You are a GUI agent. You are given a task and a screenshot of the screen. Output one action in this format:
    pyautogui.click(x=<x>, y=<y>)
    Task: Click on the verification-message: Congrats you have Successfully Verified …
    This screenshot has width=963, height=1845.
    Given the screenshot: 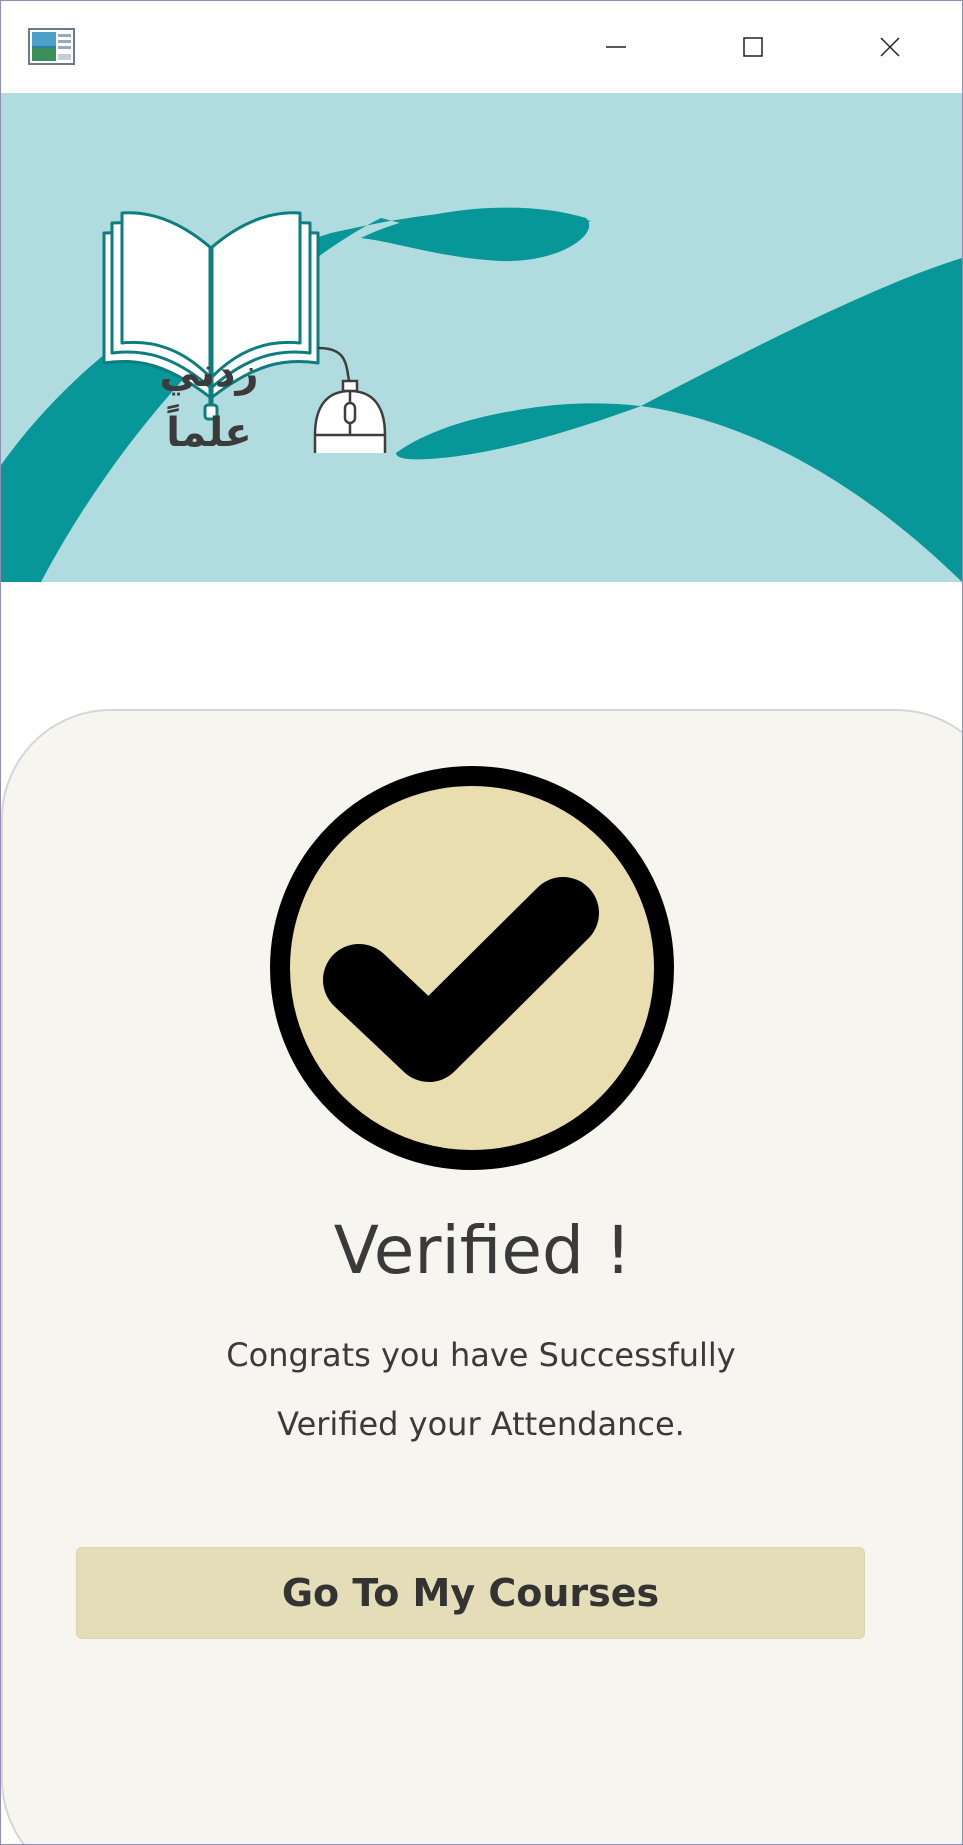 What is the action you would take?
    pyautogui.click(x=481, y=1390)
    